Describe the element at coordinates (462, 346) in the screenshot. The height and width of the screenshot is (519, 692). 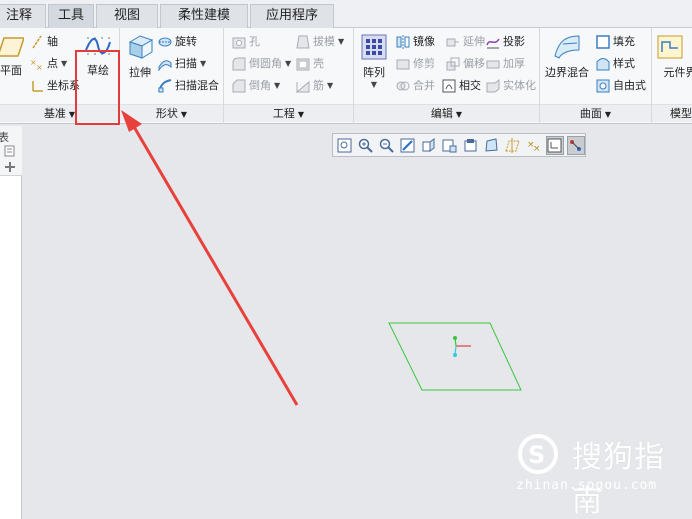
I see `coordinate-system-glyph` at that location.